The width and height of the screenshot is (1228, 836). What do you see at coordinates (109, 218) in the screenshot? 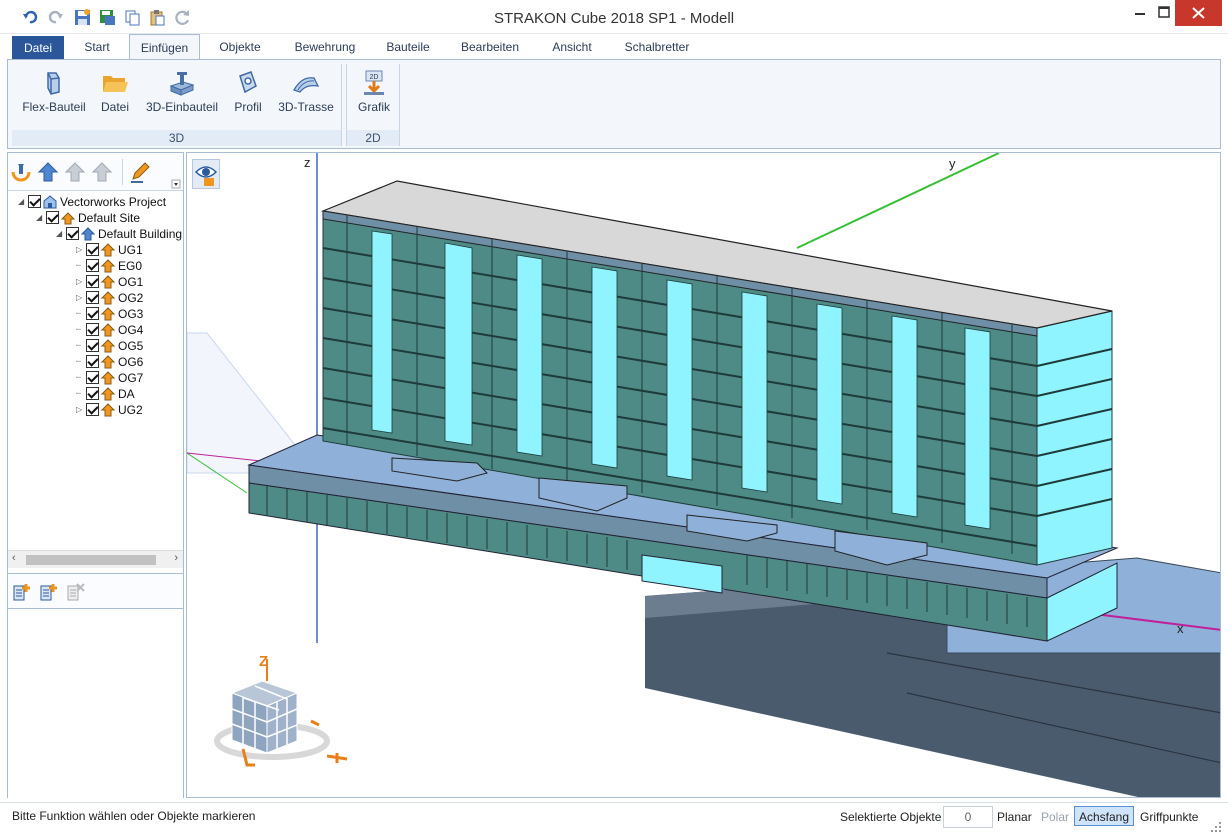
I see `tree-label: Default Site` at bounding box center [109, 218].